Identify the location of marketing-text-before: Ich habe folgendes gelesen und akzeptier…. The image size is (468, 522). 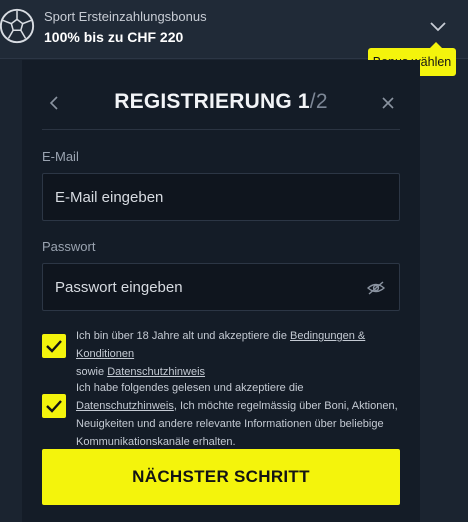
(190, 388).